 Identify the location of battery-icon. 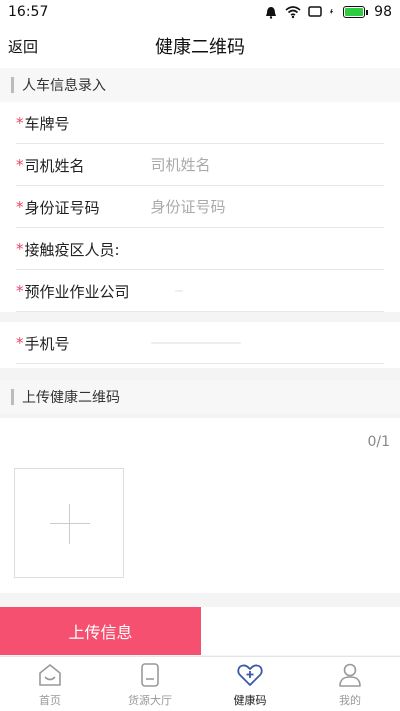
(356, 12).